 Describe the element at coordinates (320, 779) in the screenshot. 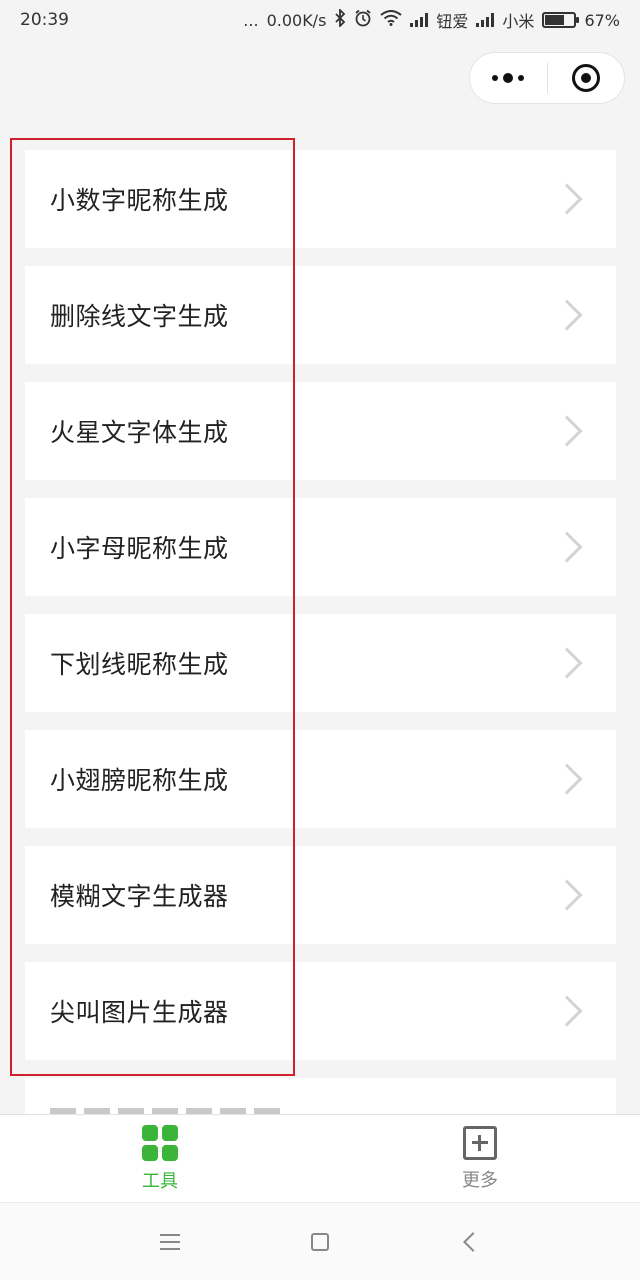

I see `list-item: 小翅膀昵称生成` at that location.